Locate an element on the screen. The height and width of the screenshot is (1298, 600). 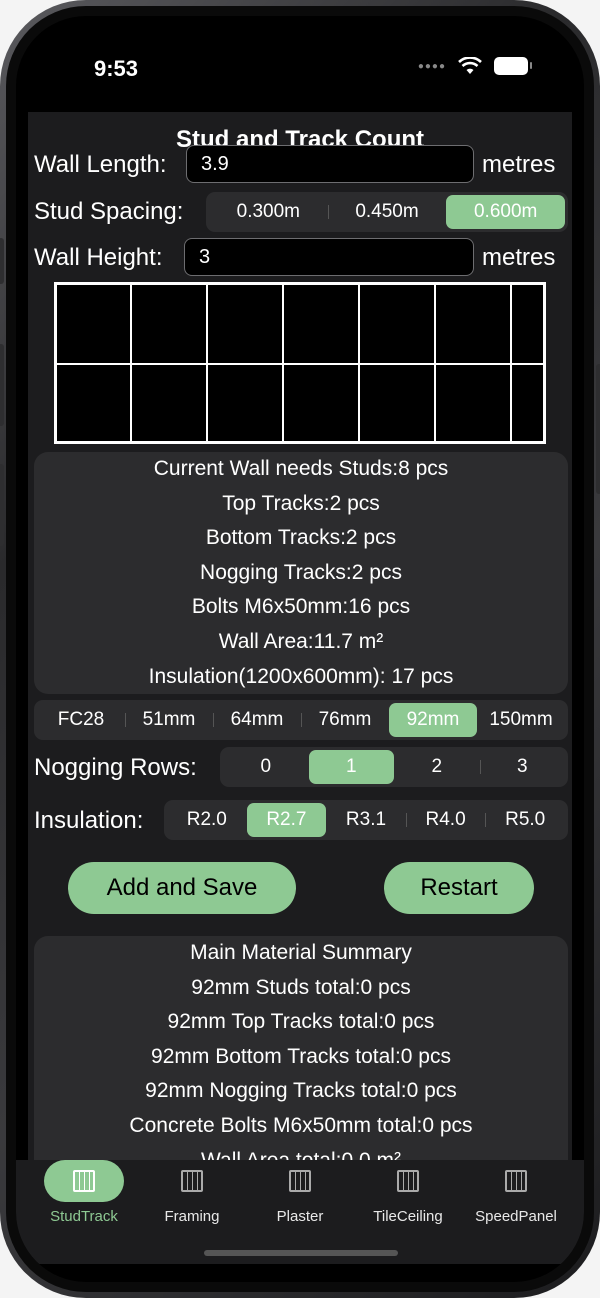
nogging-rows-control: 0 1 2 3 is located at coordinates (394, 767).